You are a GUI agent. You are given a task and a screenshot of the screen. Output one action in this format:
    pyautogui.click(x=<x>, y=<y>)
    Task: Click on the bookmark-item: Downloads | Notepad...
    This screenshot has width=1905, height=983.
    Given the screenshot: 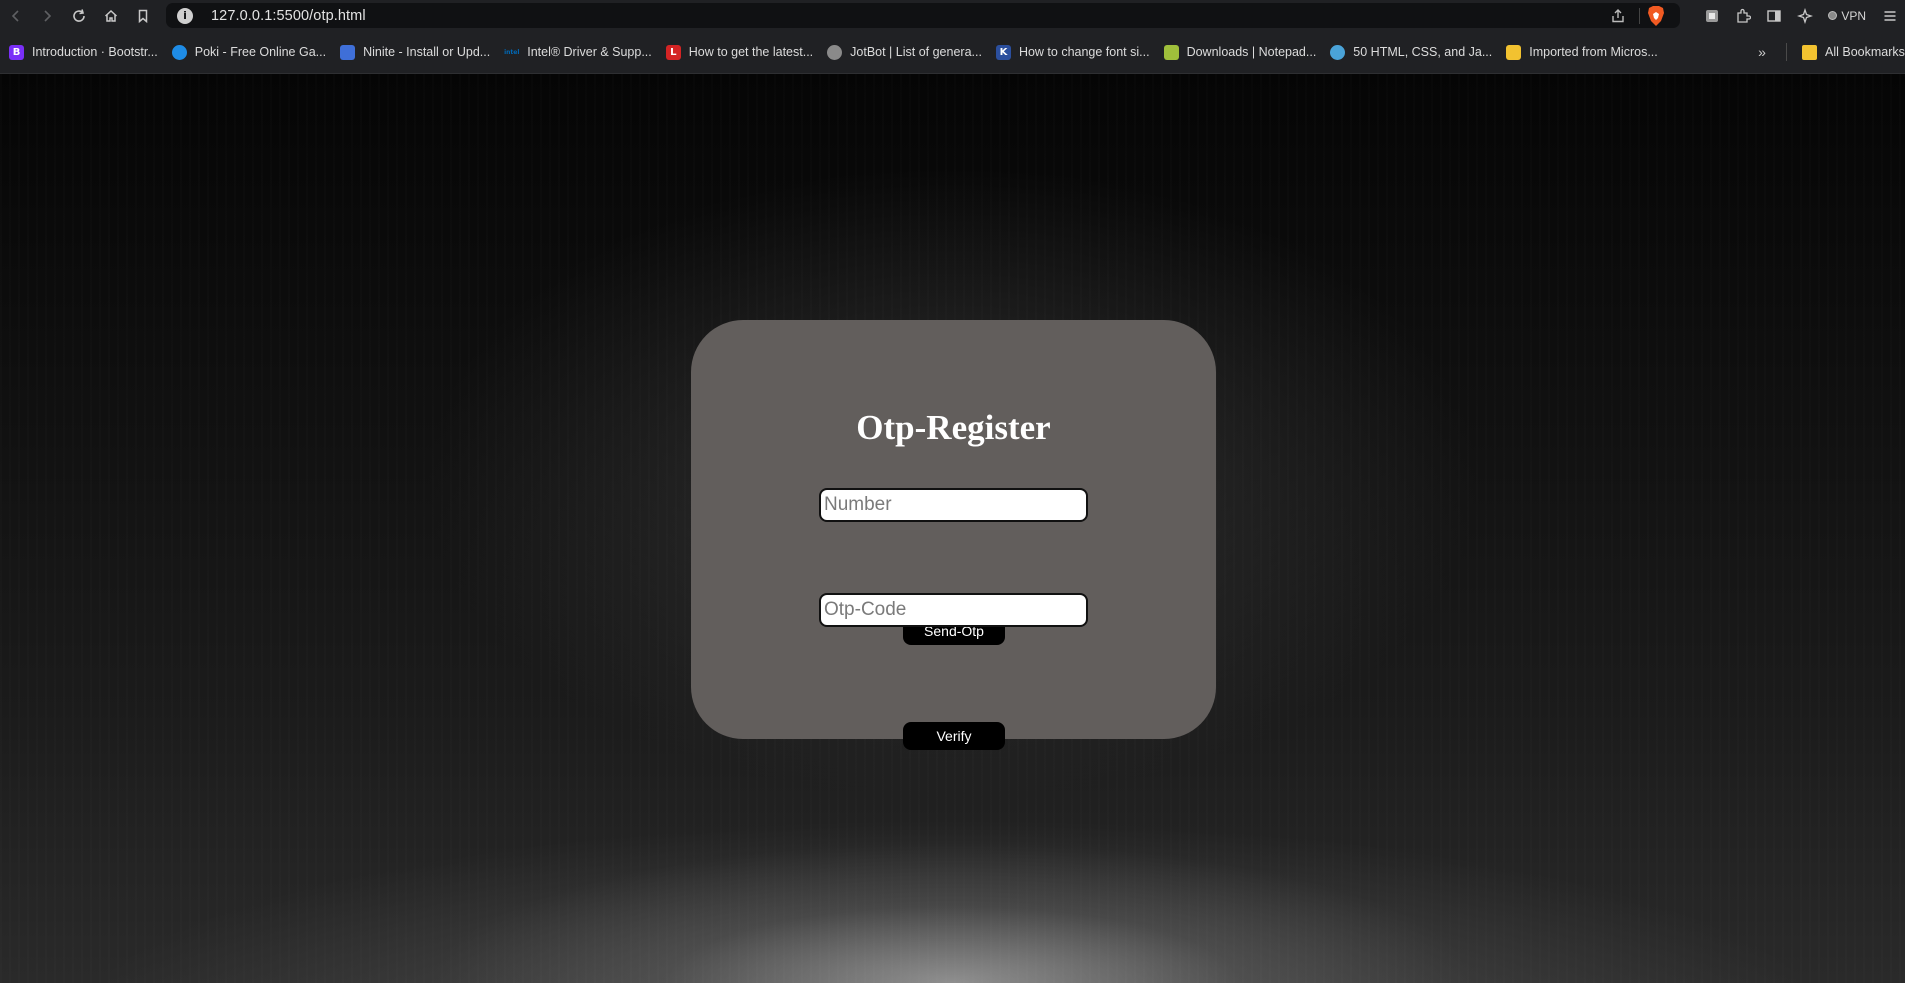 What is the action you would take?
    pyautogui.click(x=1240, y=52)
    